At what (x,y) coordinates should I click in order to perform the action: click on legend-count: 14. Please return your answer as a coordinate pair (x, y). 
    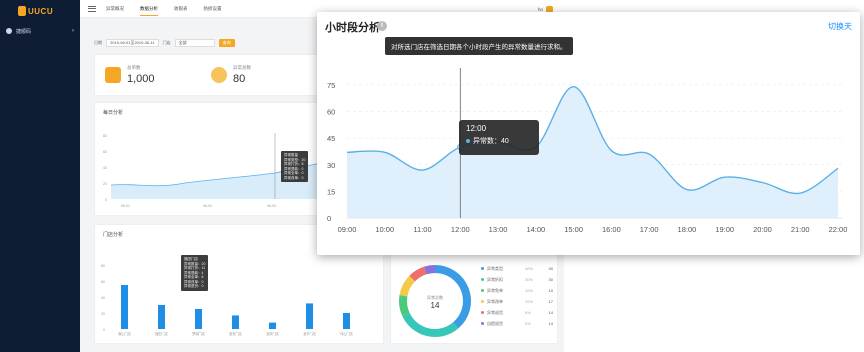
    Looking at the image, I should click on (550, 323).